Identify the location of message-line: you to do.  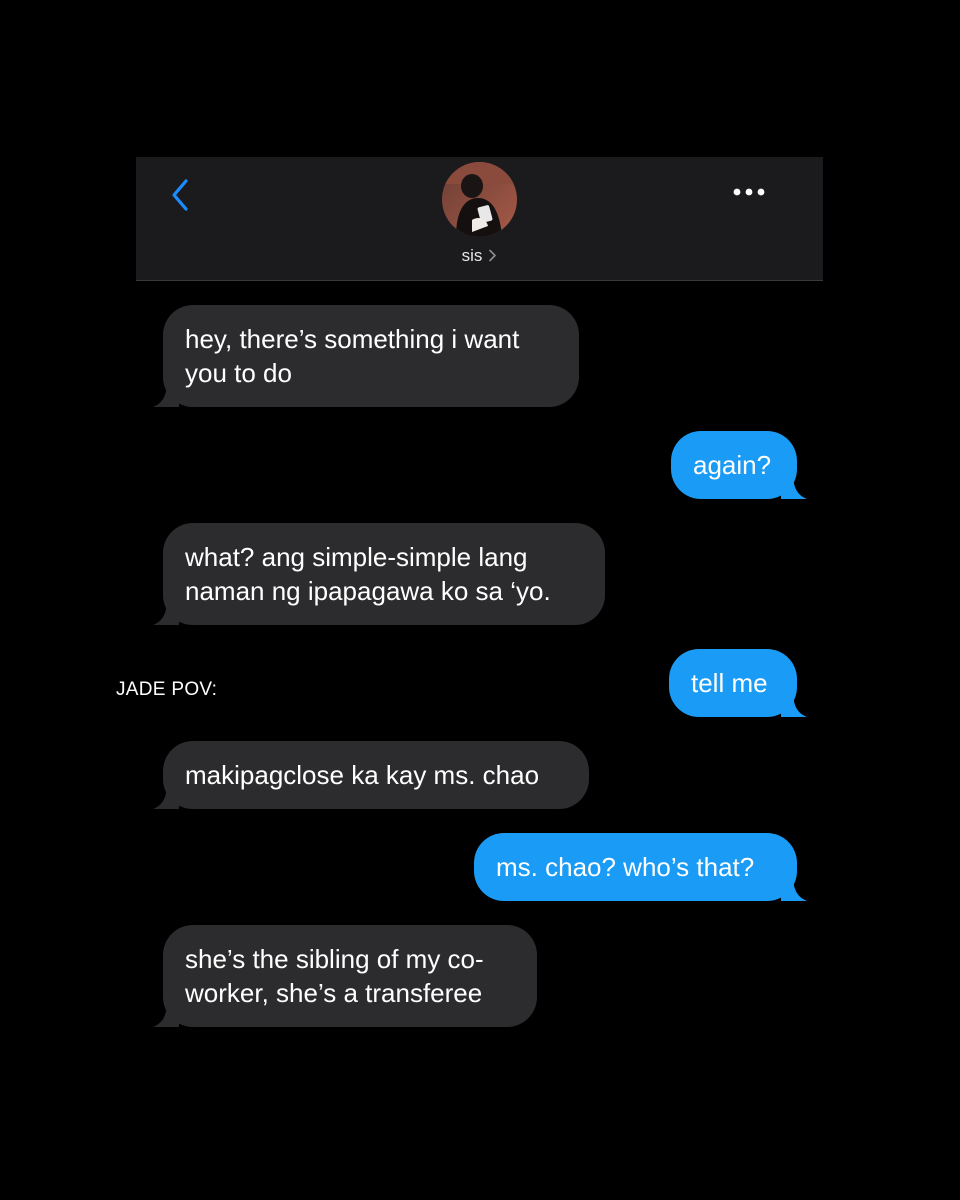
(238, 373).